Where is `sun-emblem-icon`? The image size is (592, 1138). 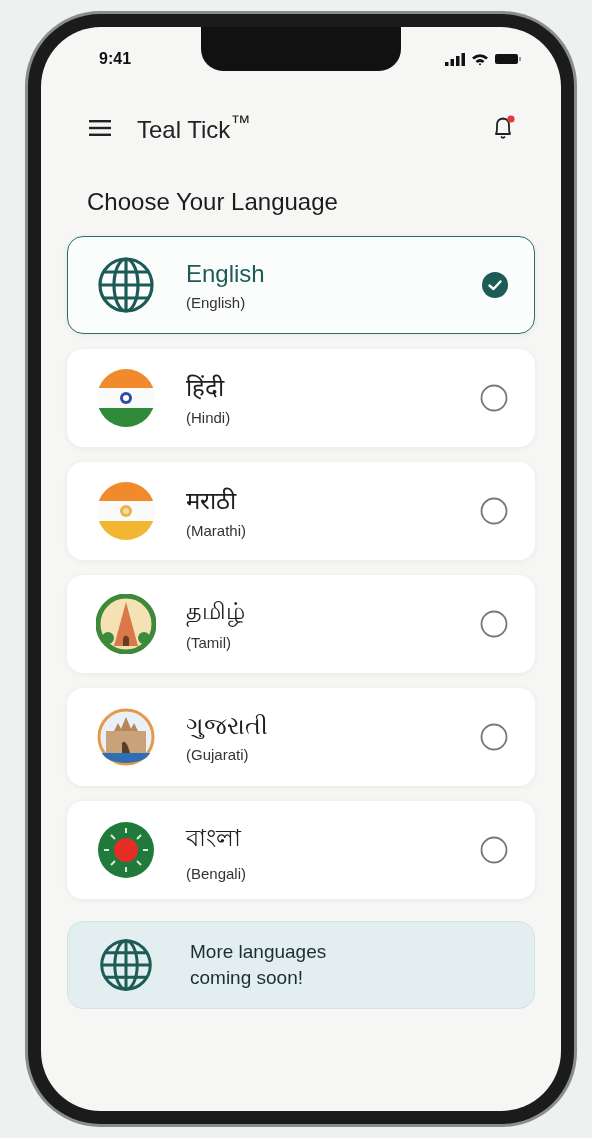
sun-emblem-icon is located at coordinates (126, 850).